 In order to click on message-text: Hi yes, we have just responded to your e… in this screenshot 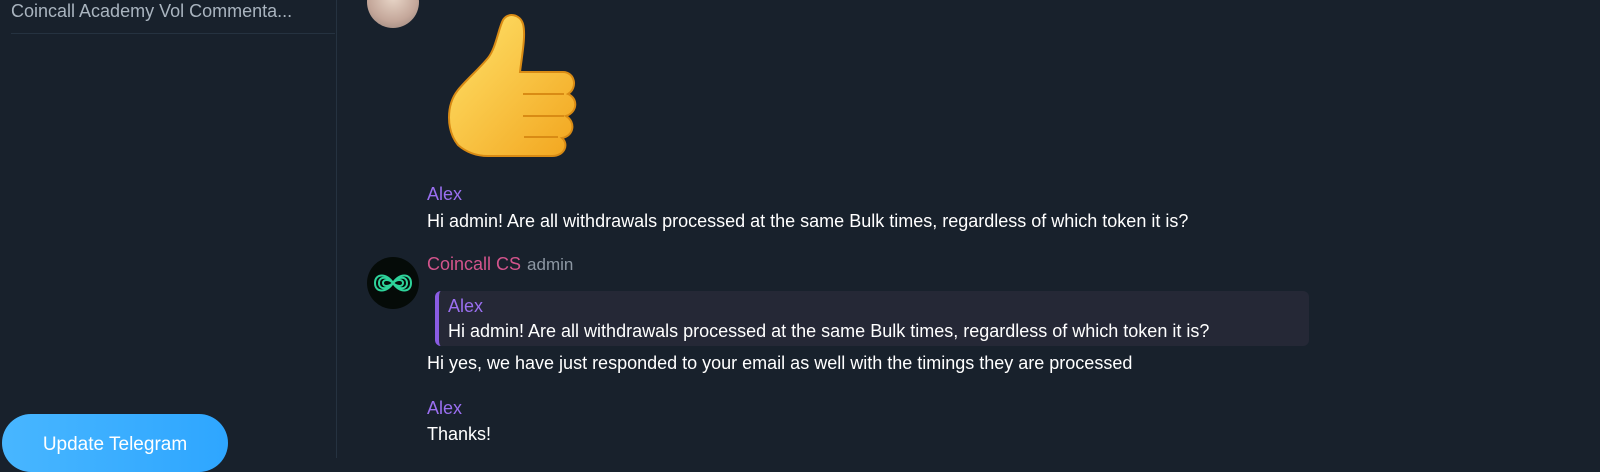, I will do `click(780, 363)`.